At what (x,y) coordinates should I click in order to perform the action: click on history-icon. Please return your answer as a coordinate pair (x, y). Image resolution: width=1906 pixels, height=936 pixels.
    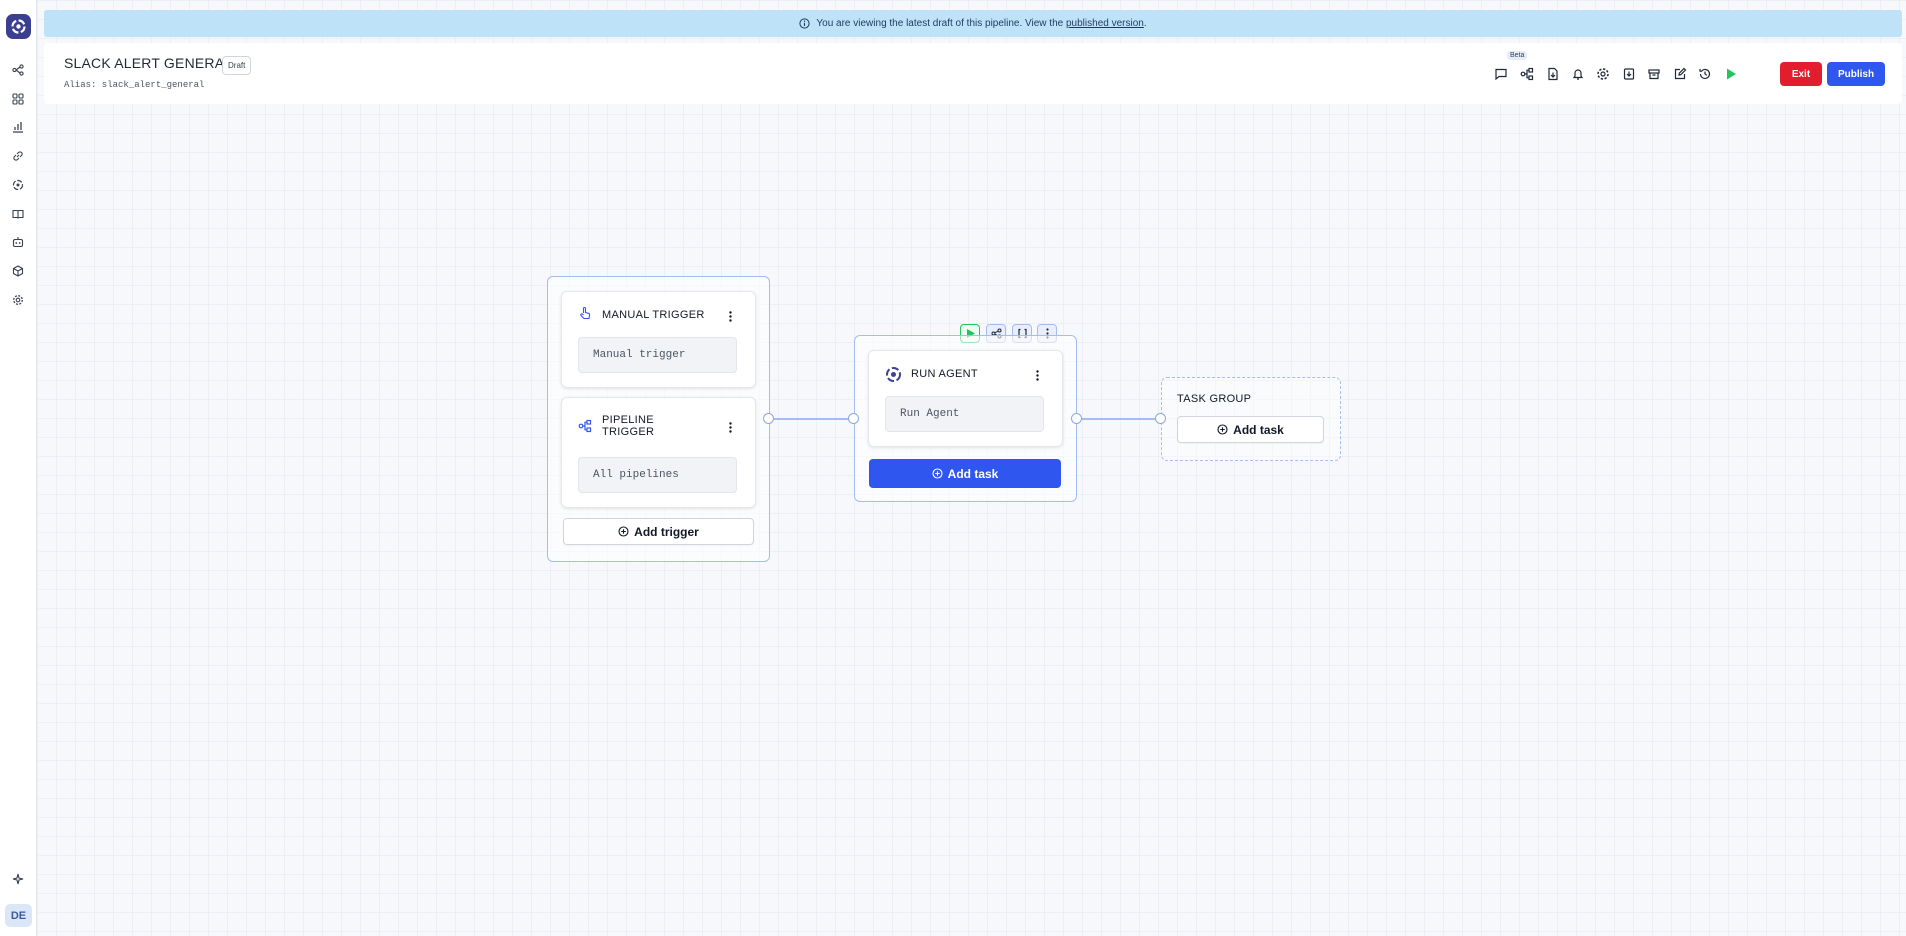
    Looking at the image, I should click on (1705, 74).